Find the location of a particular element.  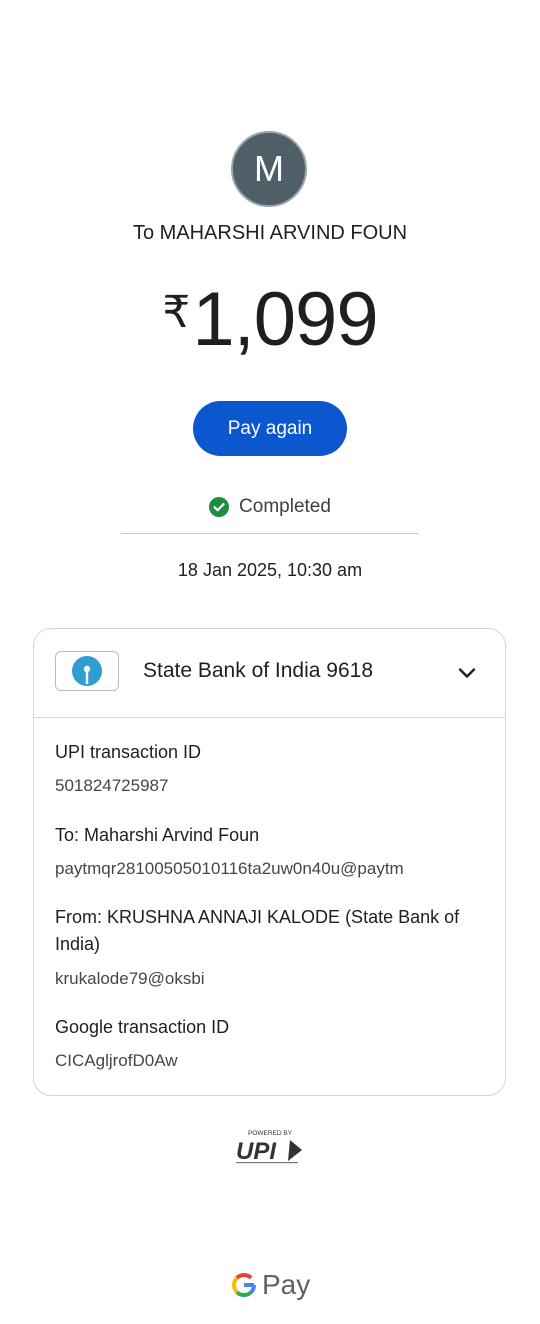

recipient-label: To: Maharshi Arvind Foun is located at coordinates (157, 835).